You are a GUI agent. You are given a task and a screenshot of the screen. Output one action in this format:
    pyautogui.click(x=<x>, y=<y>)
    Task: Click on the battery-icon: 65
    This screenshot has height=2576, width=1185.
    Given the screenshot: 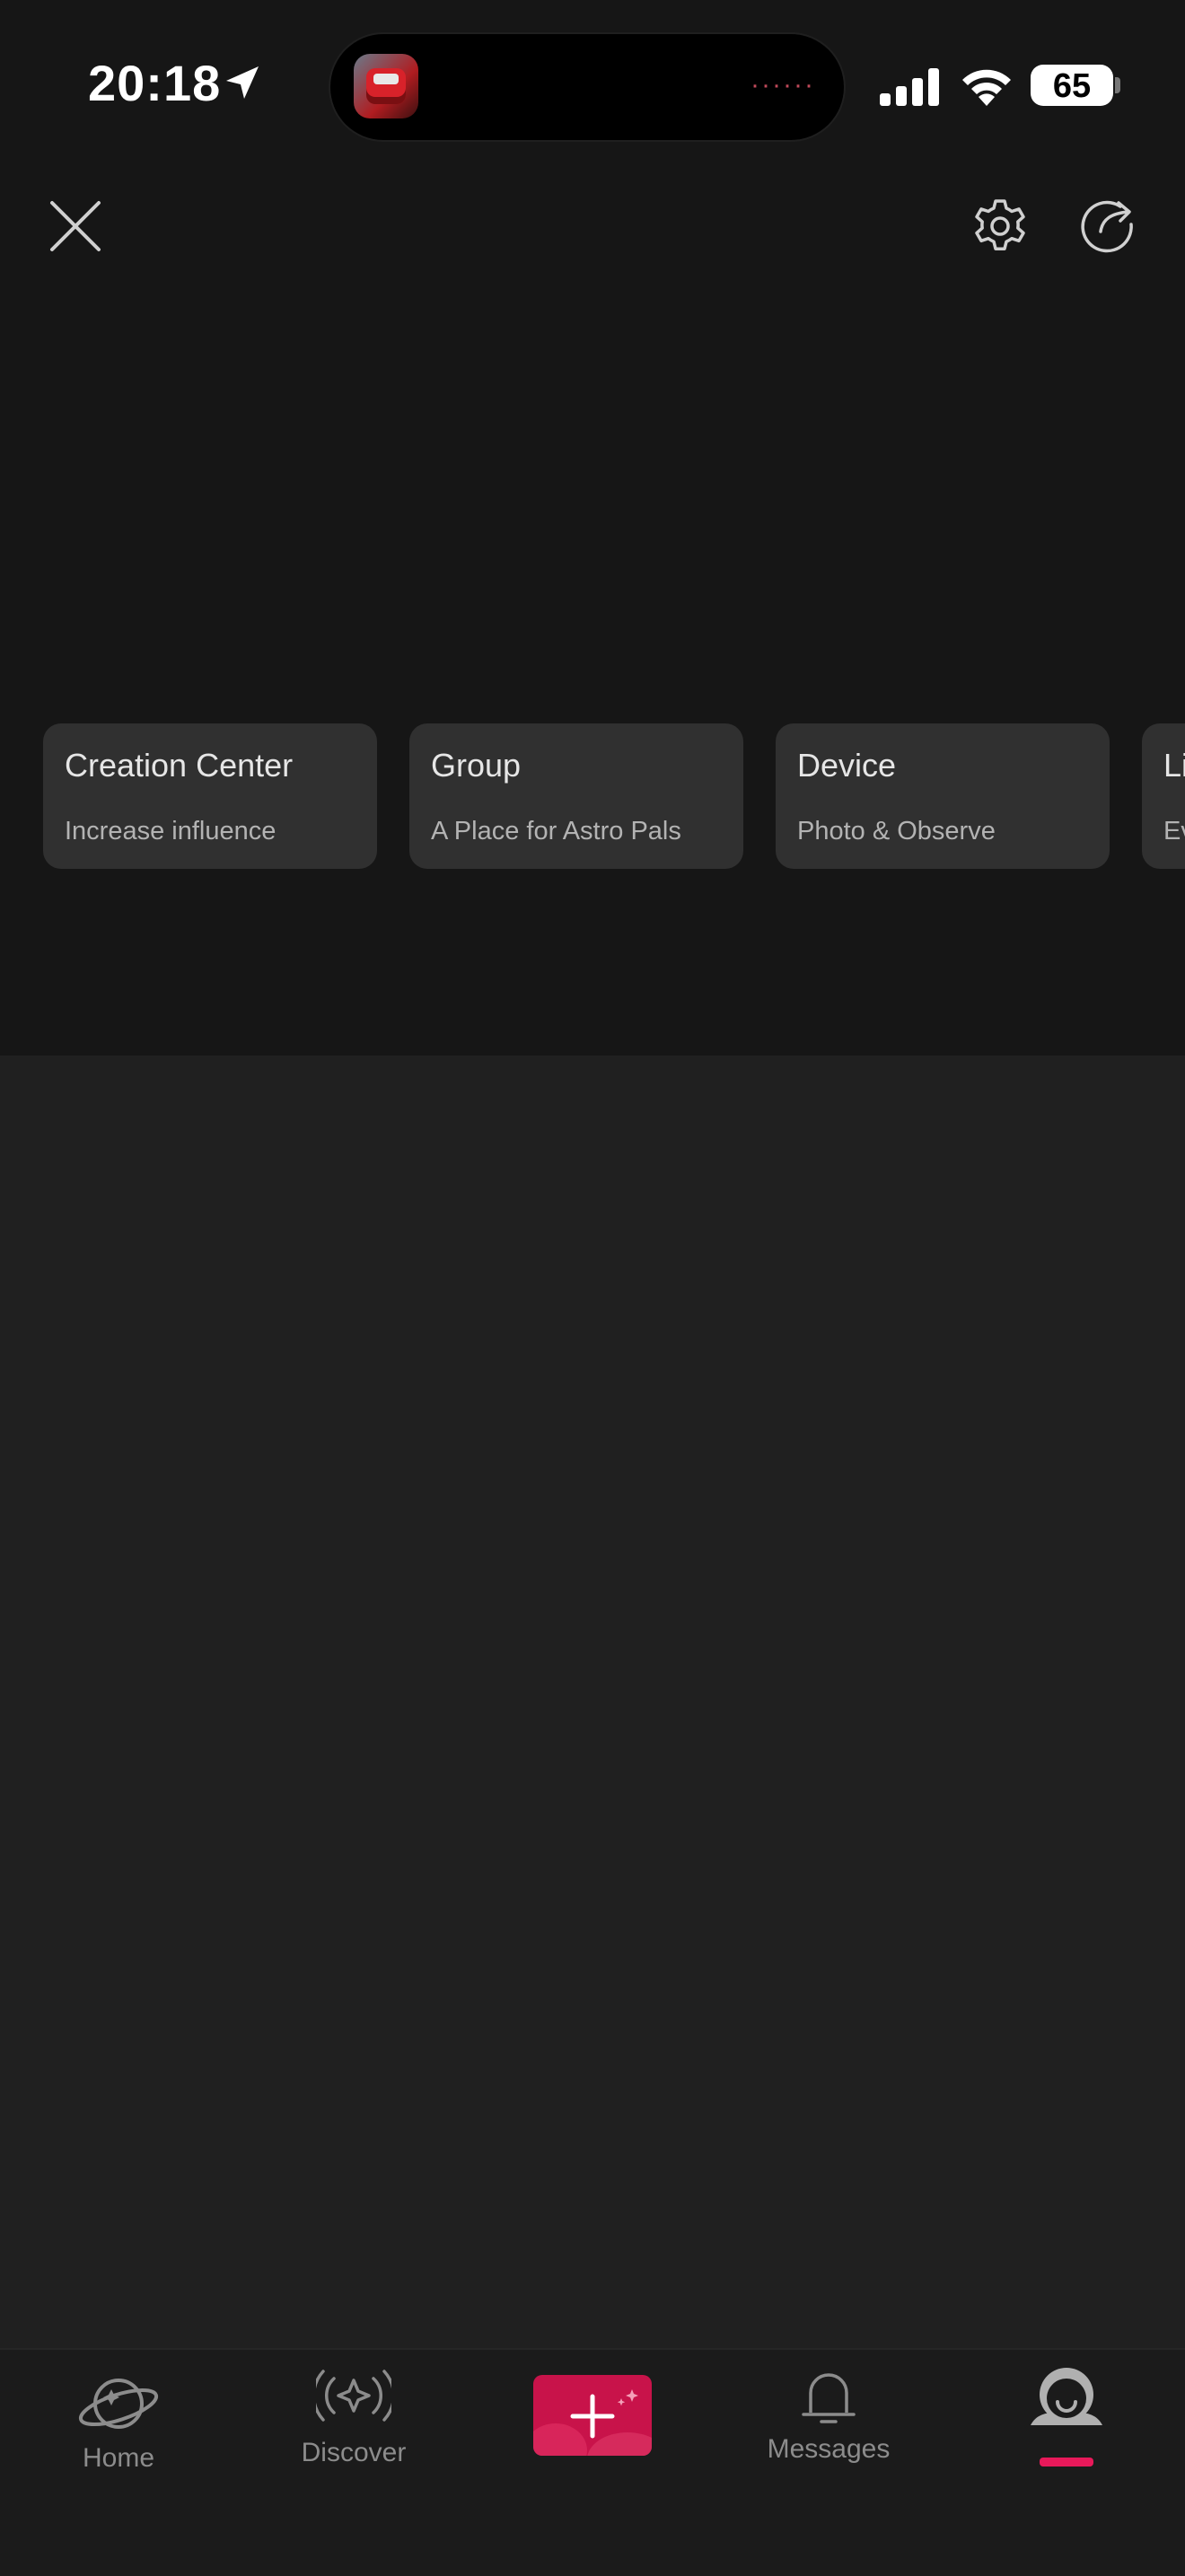 What is the action you would take?
    pyautogui.click(x=1072, y=85)
    